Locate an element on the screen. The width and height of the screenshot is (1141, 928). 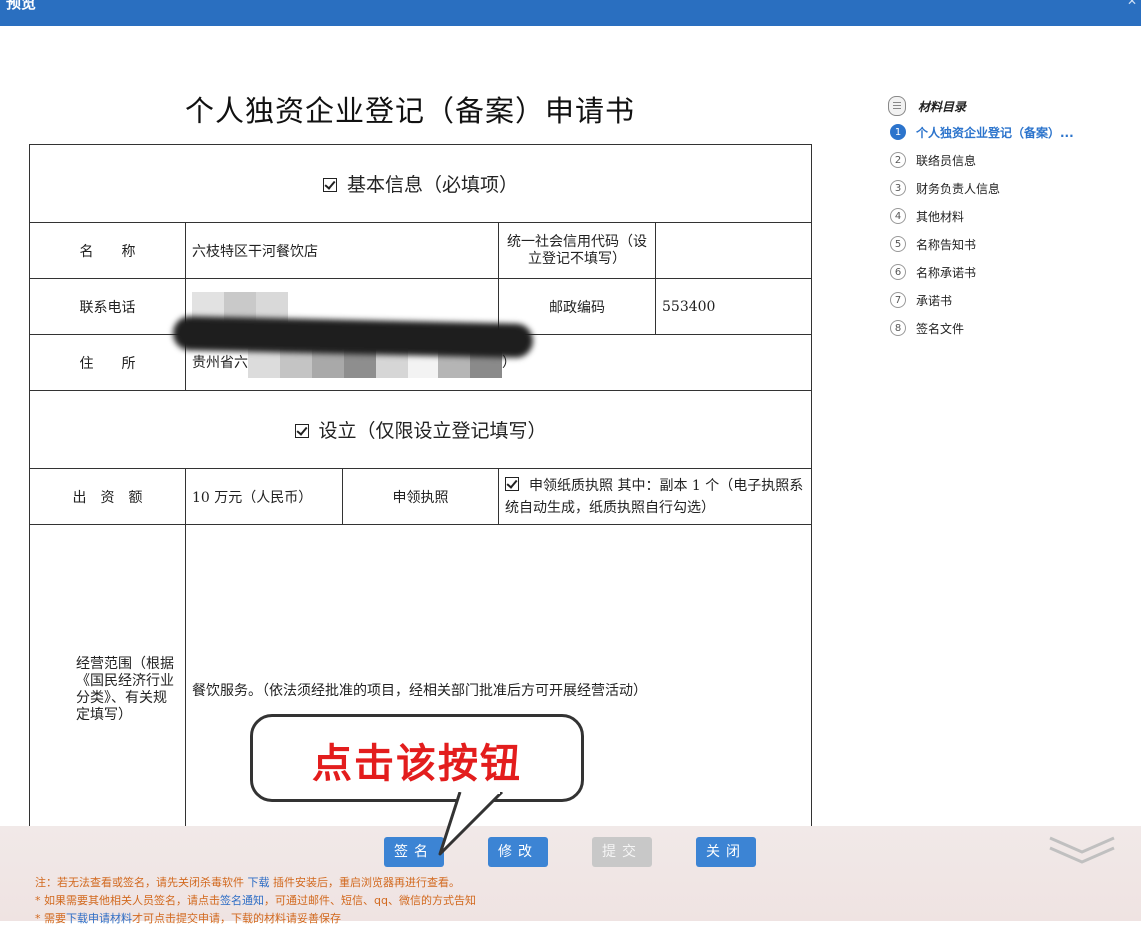
chevron-down-icon is located at coordinates (1082, 849).